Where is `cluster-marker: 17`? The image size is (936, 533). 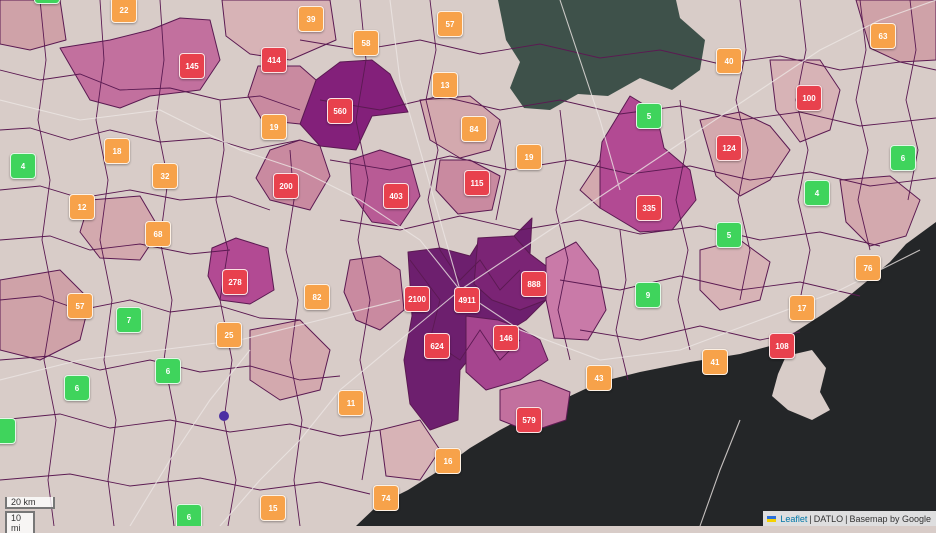 cluster-marker: 17 is located at coordinates (802, 308).